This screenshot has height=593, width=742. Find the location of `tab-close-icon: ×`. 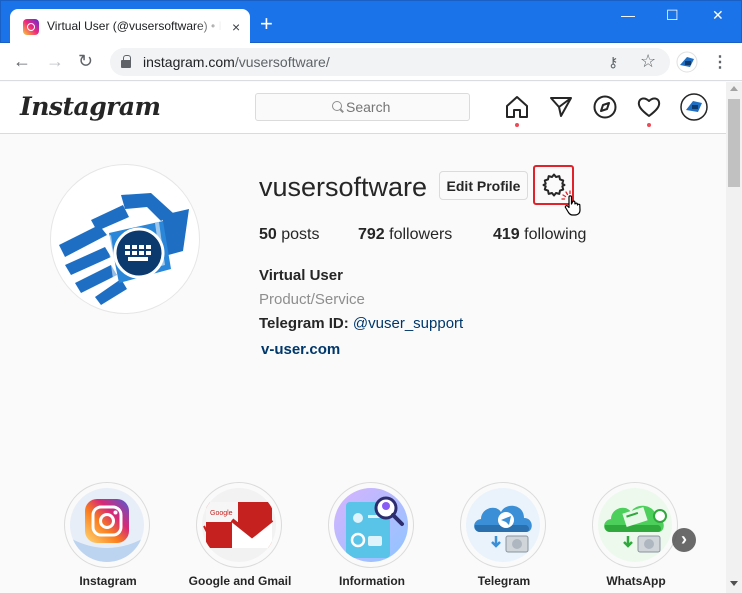

tab-close-icon: × is located at coordinates (236, 27).